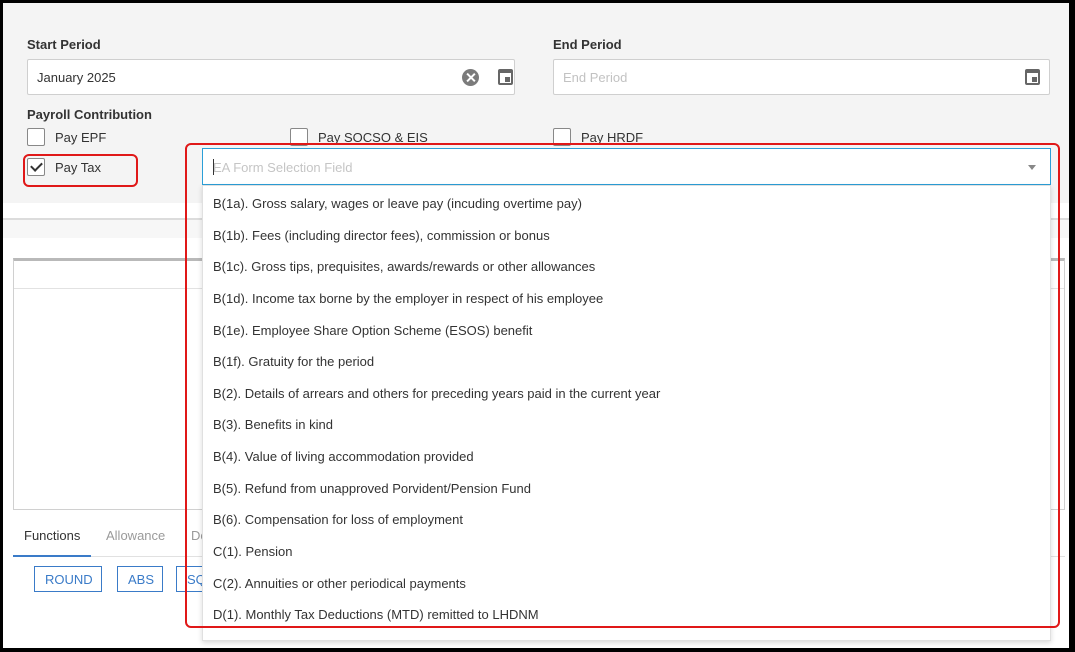  What do you see at coordinates (81, 137) in the screenshot?
I see `pay-epf-label: Pay EPF` at bounding box center [81, 137].